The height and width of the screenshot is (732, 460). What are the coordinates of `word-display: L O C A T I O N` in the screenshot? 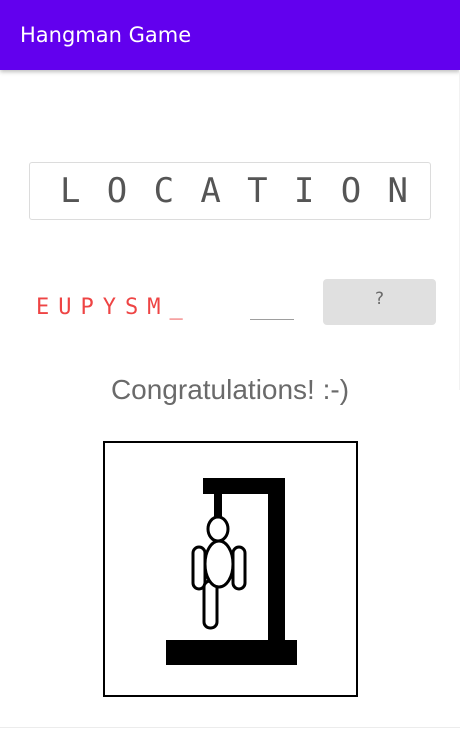 It's located at (230, 191).